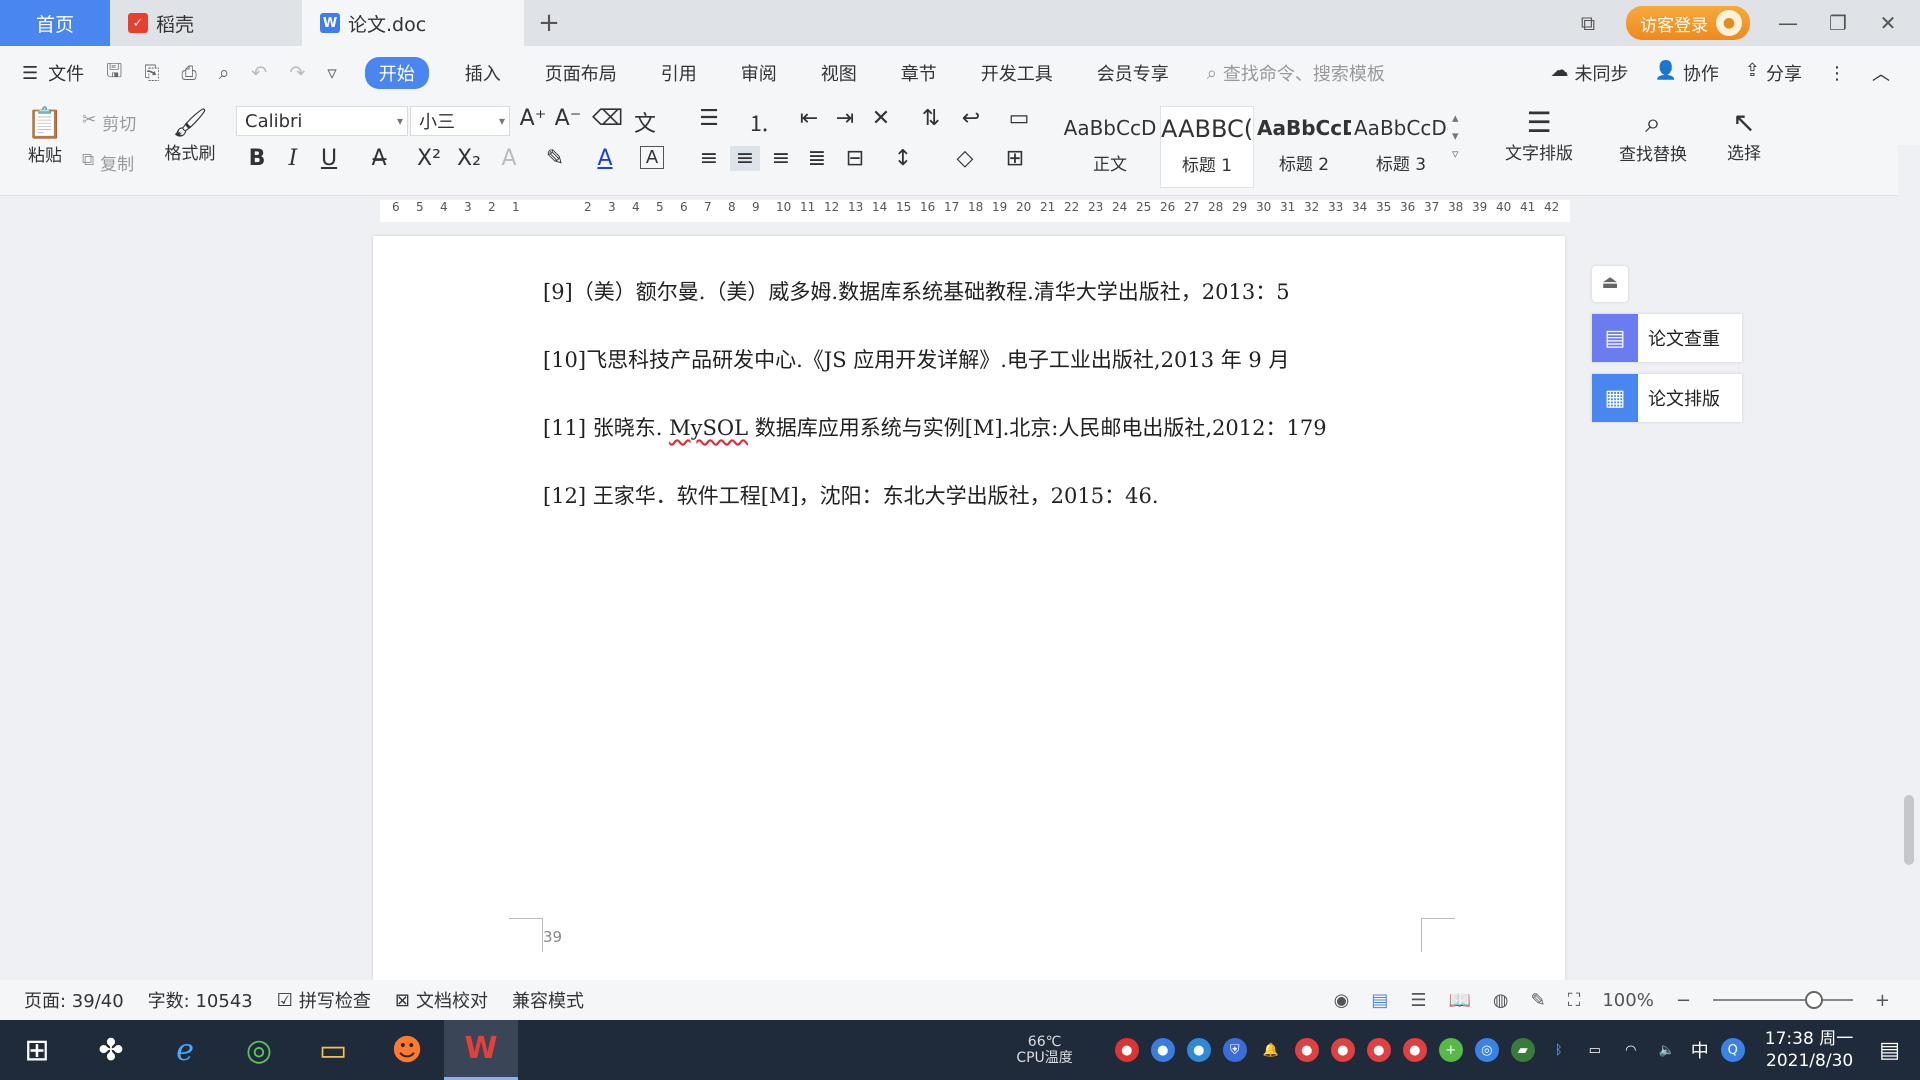  I want to click on strikethrough-icon: A̶, so click(379, 158).